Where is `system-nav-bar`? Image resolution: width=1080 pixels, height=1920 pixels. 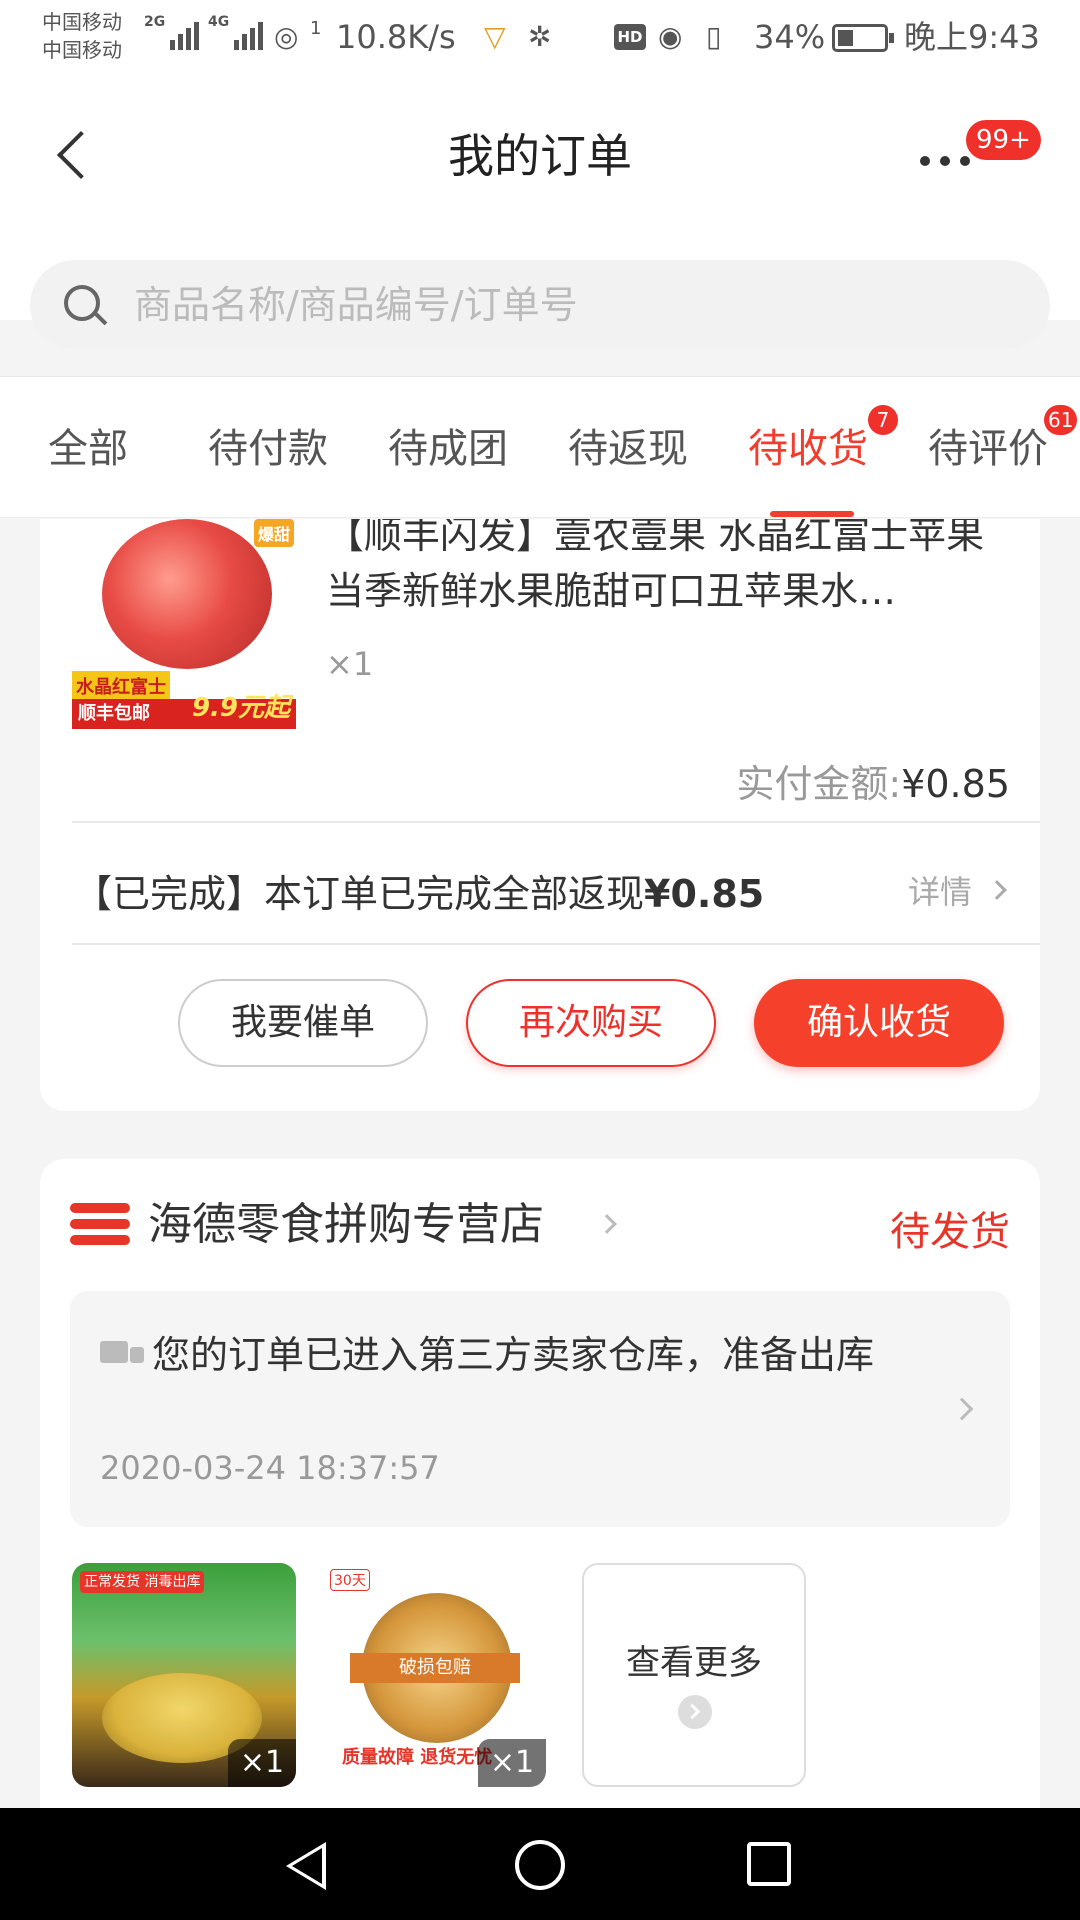
system-nav-bar is located at coordinates (540, 1864).